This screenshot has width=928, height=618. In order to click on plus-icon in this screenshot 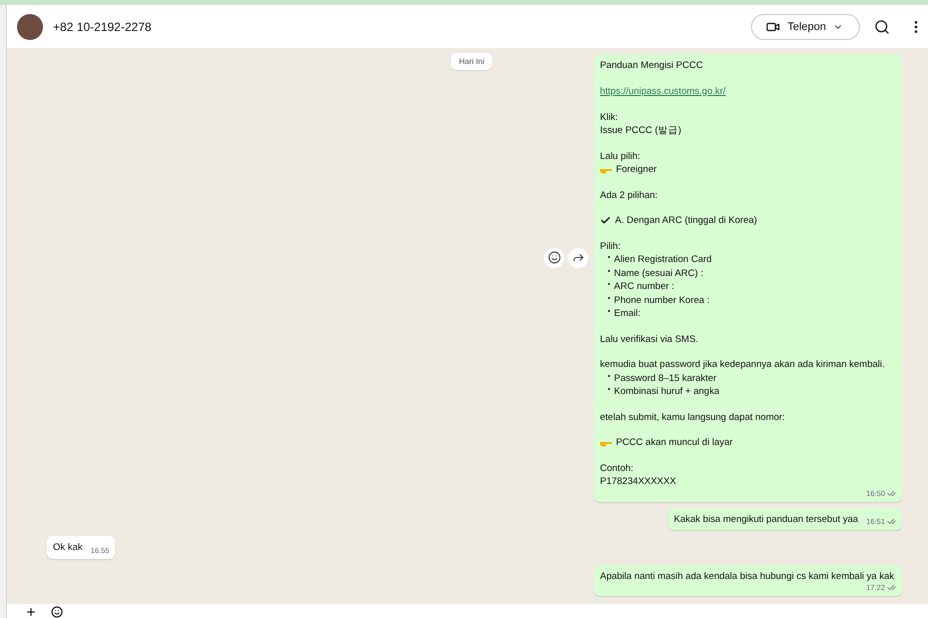, I will do `click(31, 612)`.